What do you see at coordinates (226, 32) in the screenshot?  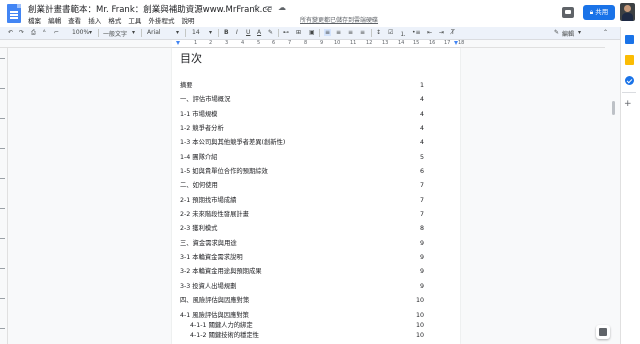 I see `bold-button: B` at bounding box center [226, 32].